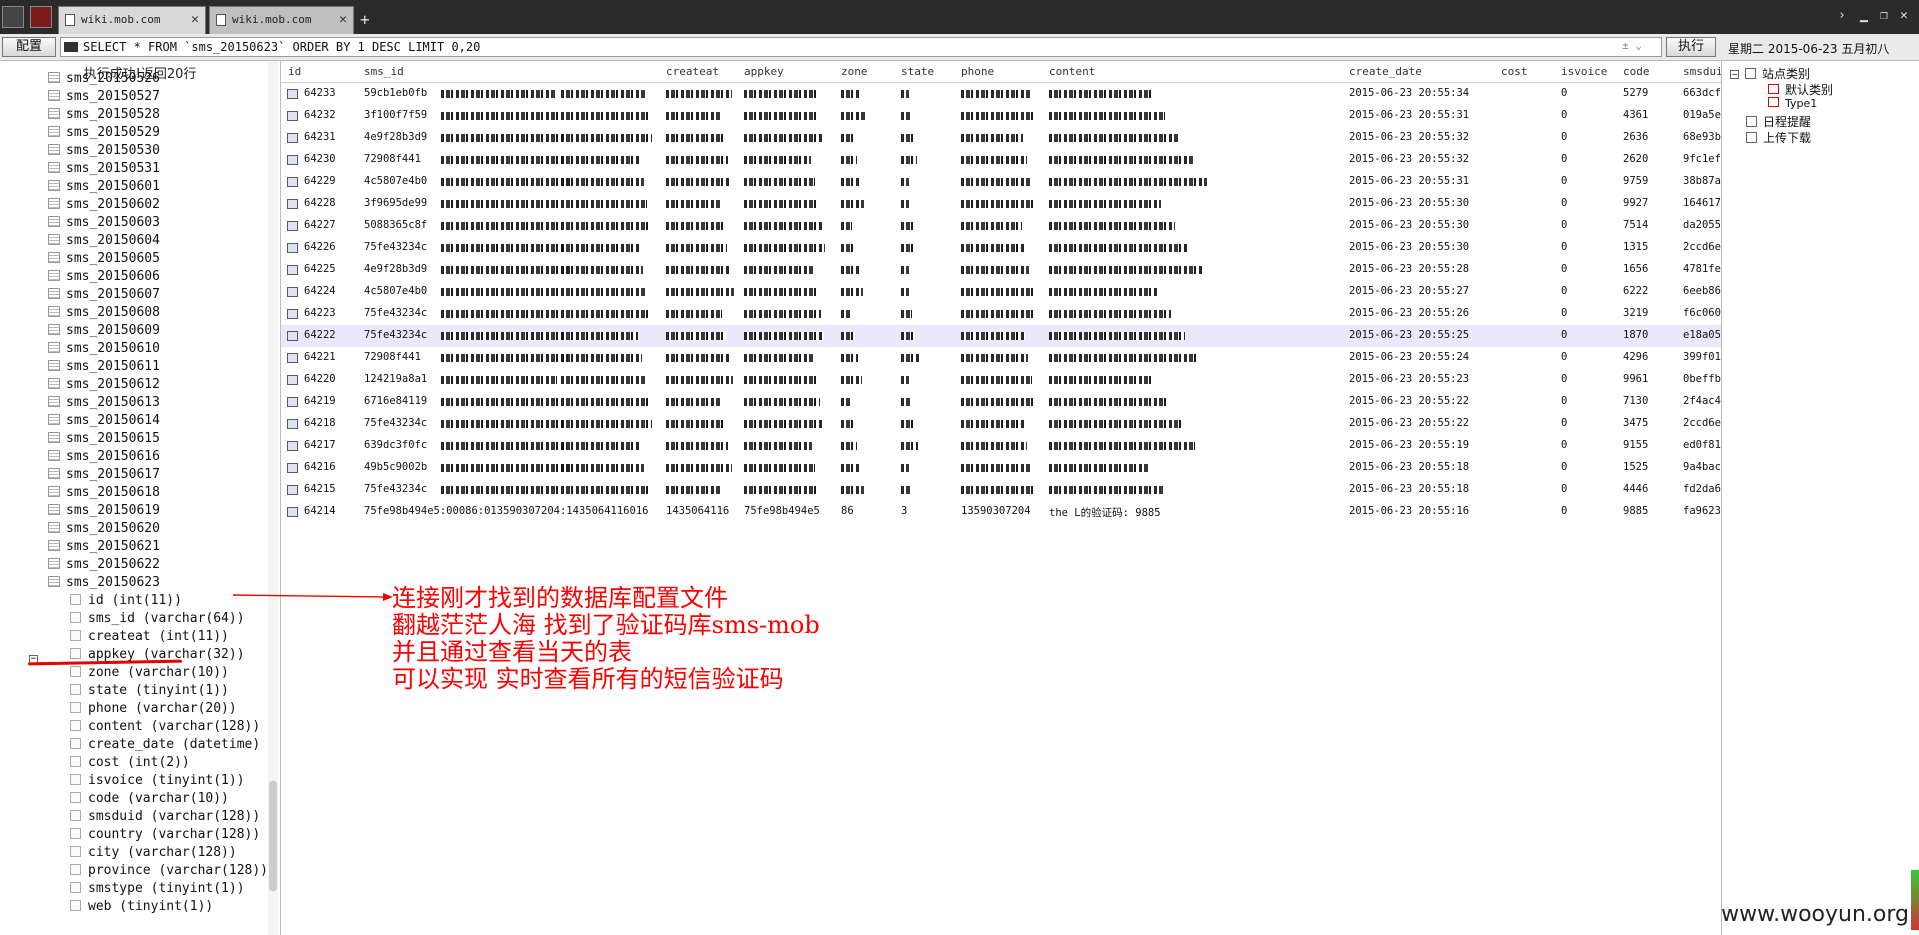 The height and width of the screenshot is (935, 1919). What do you see at coordinates (104, 457) in the screenshot?
I see `tree-table-item: sms_20150616` at bounding box center [104, 457].